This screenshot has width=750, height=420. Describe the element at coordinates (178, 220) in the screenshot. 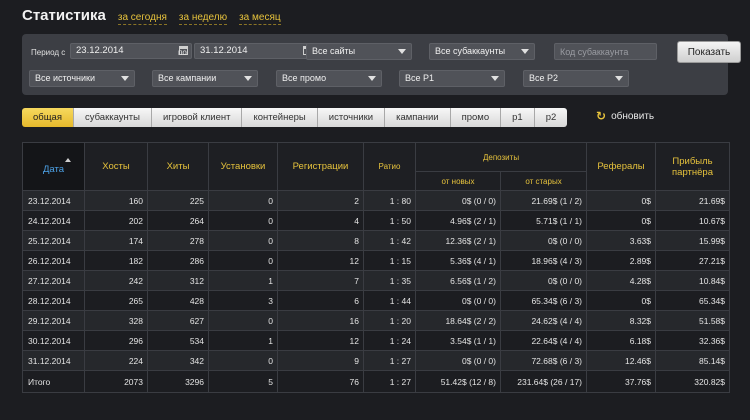

I see `cell-hits: 264` at that location.